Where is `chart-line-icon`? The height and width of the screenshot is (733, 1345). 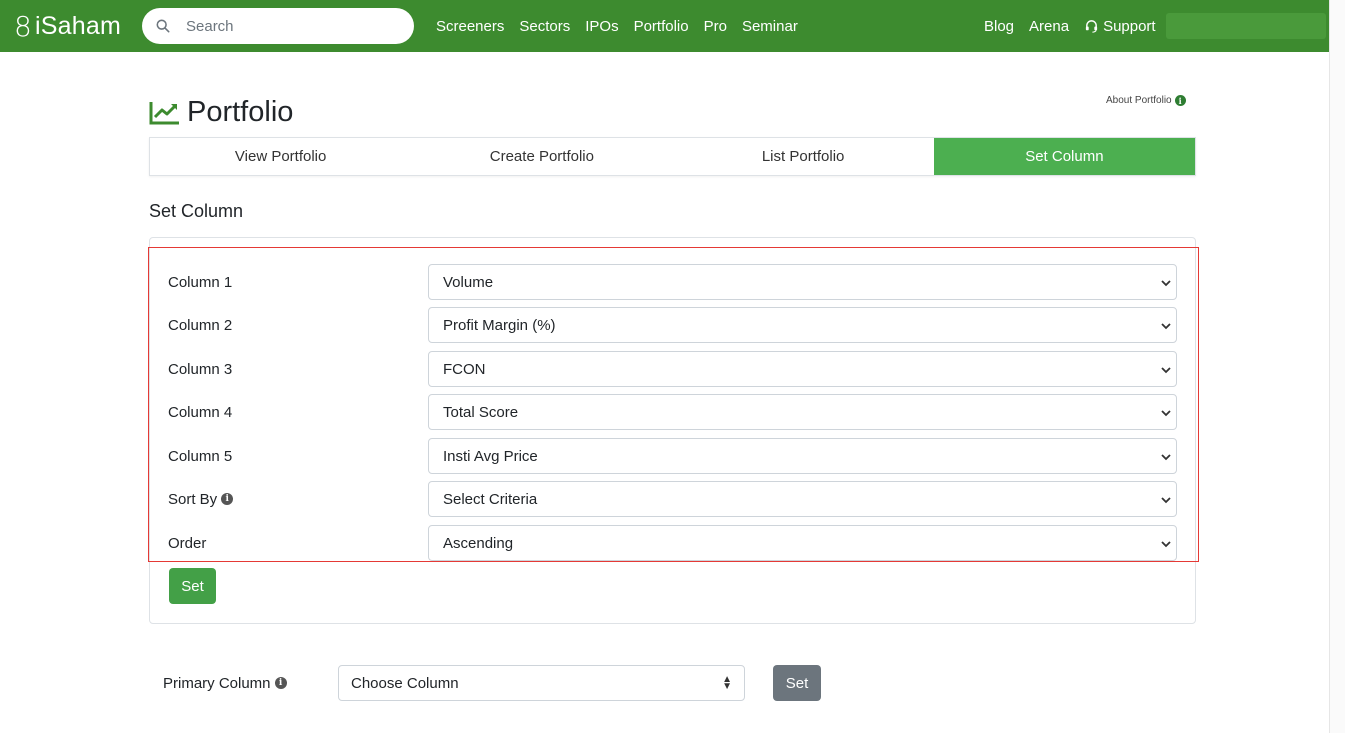
chart-line-icon is located at coordinates (164, 112).